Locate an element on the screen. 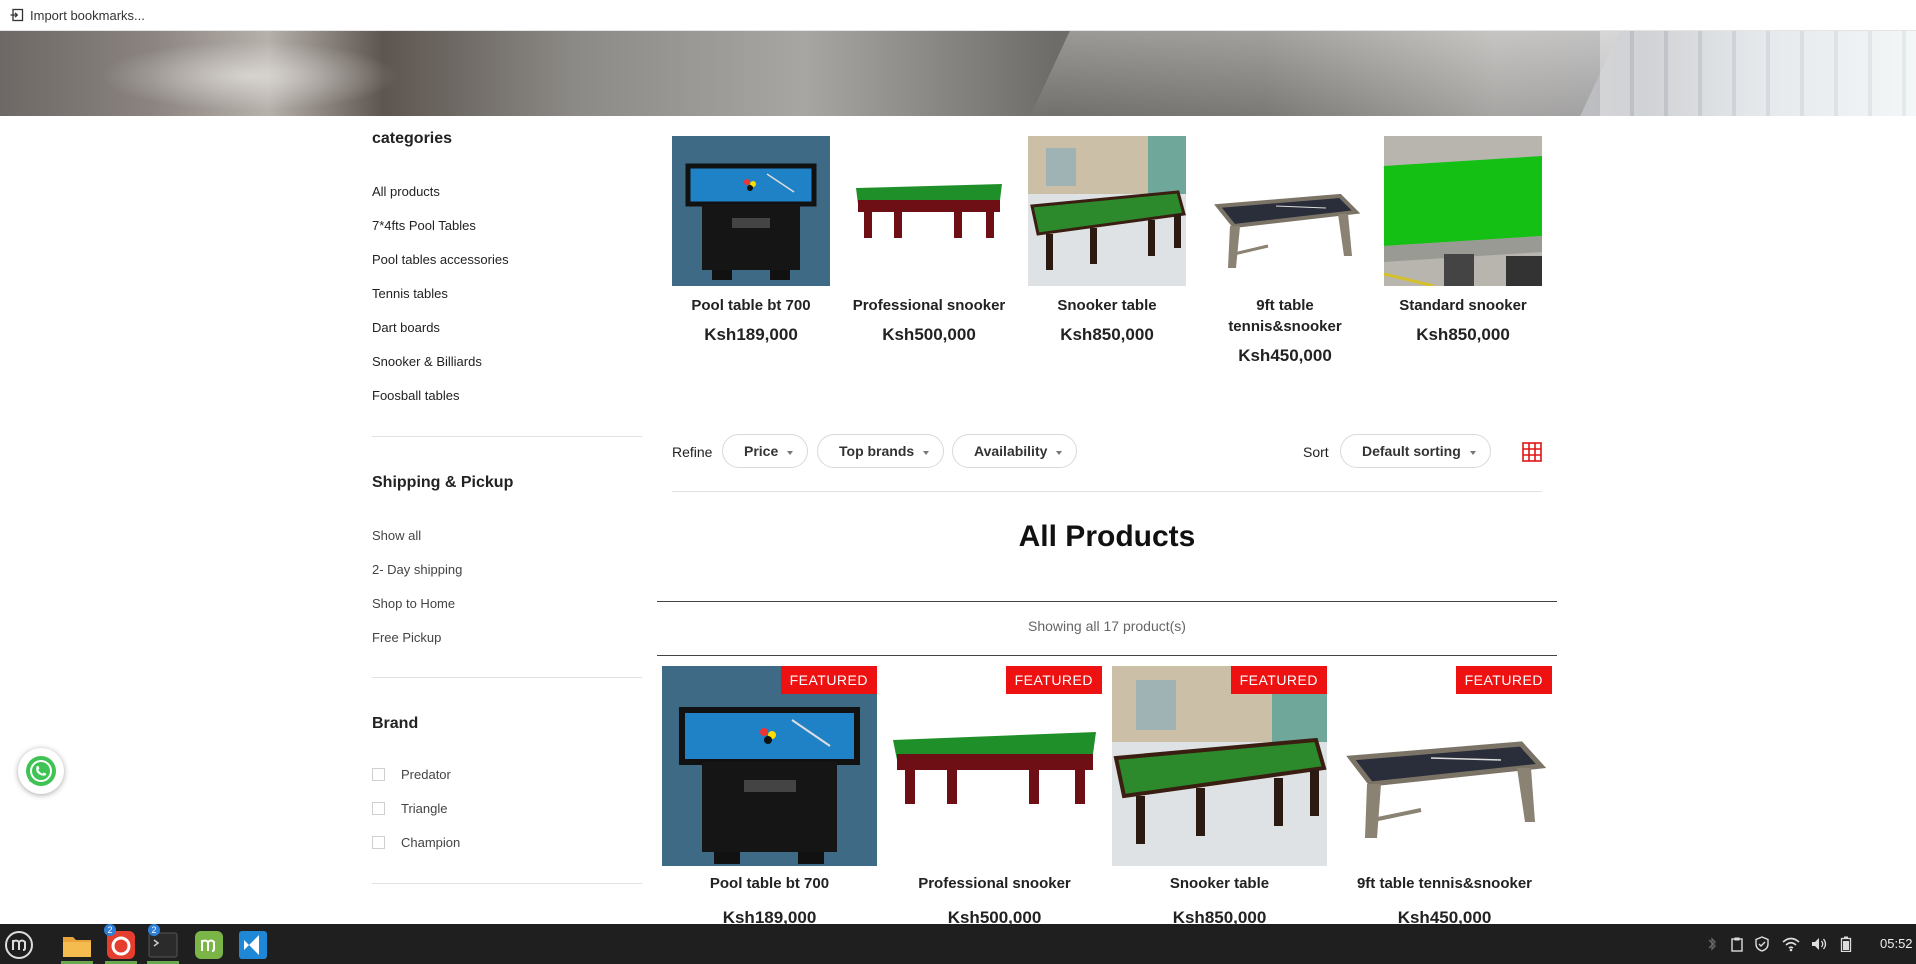  product-card: FEATURED Snooker table Ksh850,000 is located at coordinates (1219, 797).